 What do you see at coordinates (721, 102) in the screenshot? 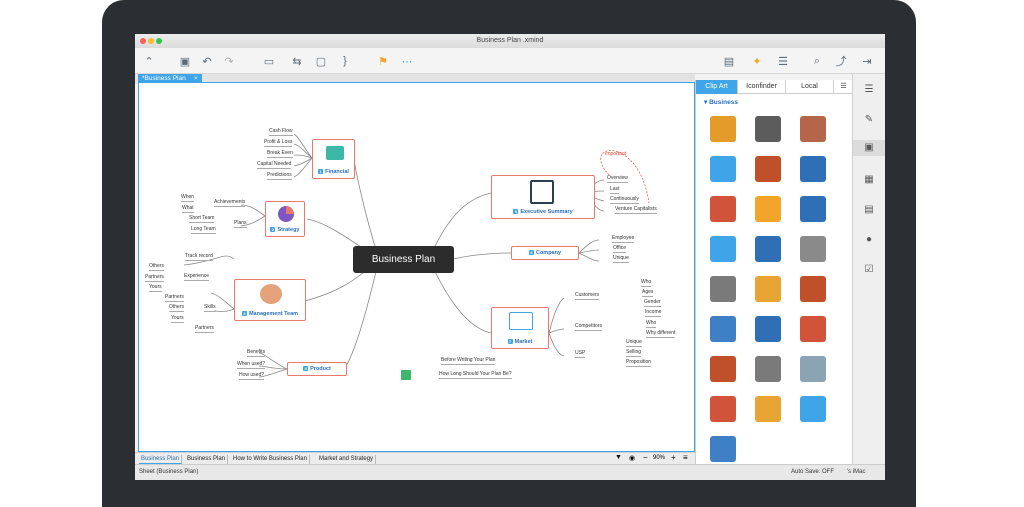
I see `section-business: ▾ Business` at bounding box center [721, 102].